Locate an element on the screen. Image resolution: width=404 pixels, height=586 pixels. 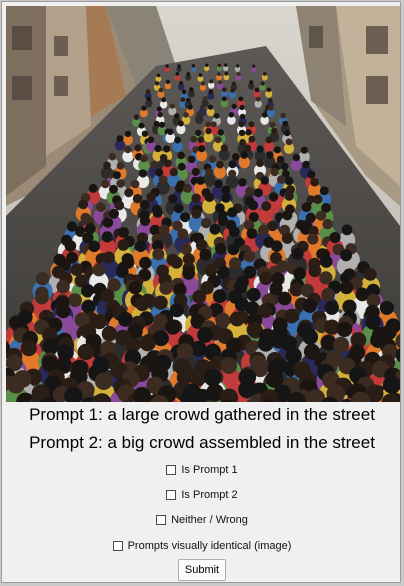
option-neither-wrong: Neither / Wrong is located at coordinates (201, 520).